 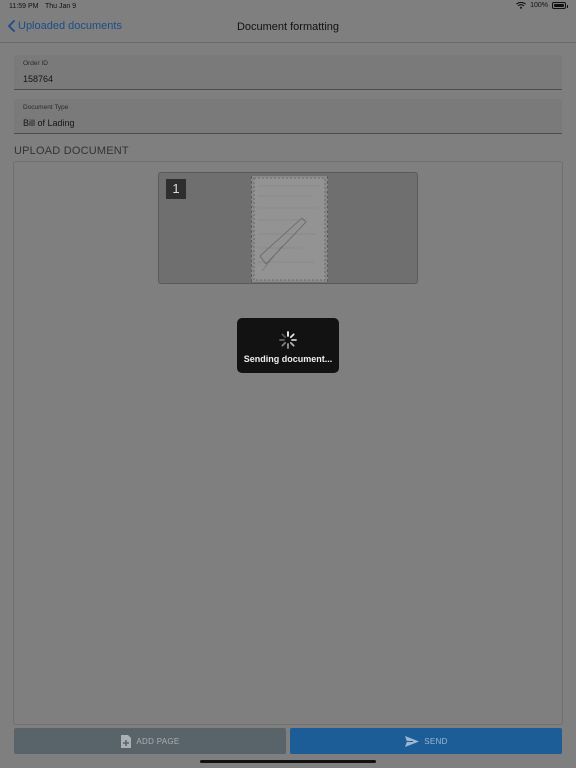 I want to click on upload-section-title: UPLOAD DOCUMENT, so click(x=71, y=151).